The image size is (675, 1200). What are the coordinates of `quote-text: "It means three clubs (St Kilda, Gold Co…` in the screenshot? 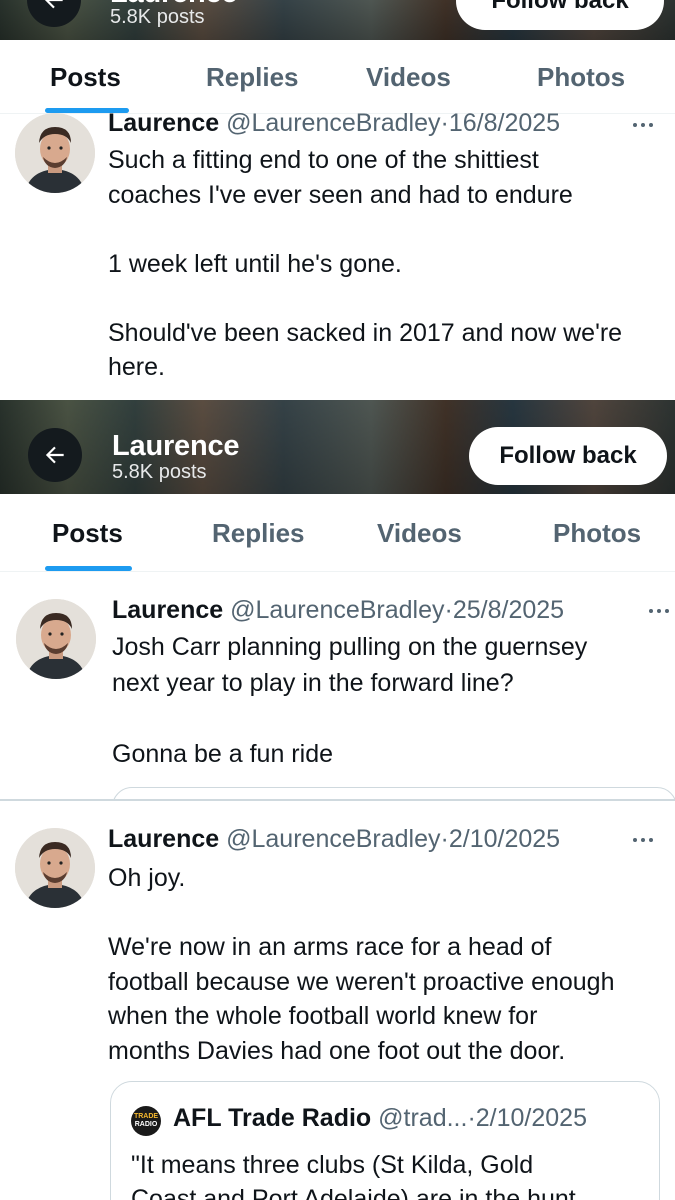 It's located at (353, 1175).